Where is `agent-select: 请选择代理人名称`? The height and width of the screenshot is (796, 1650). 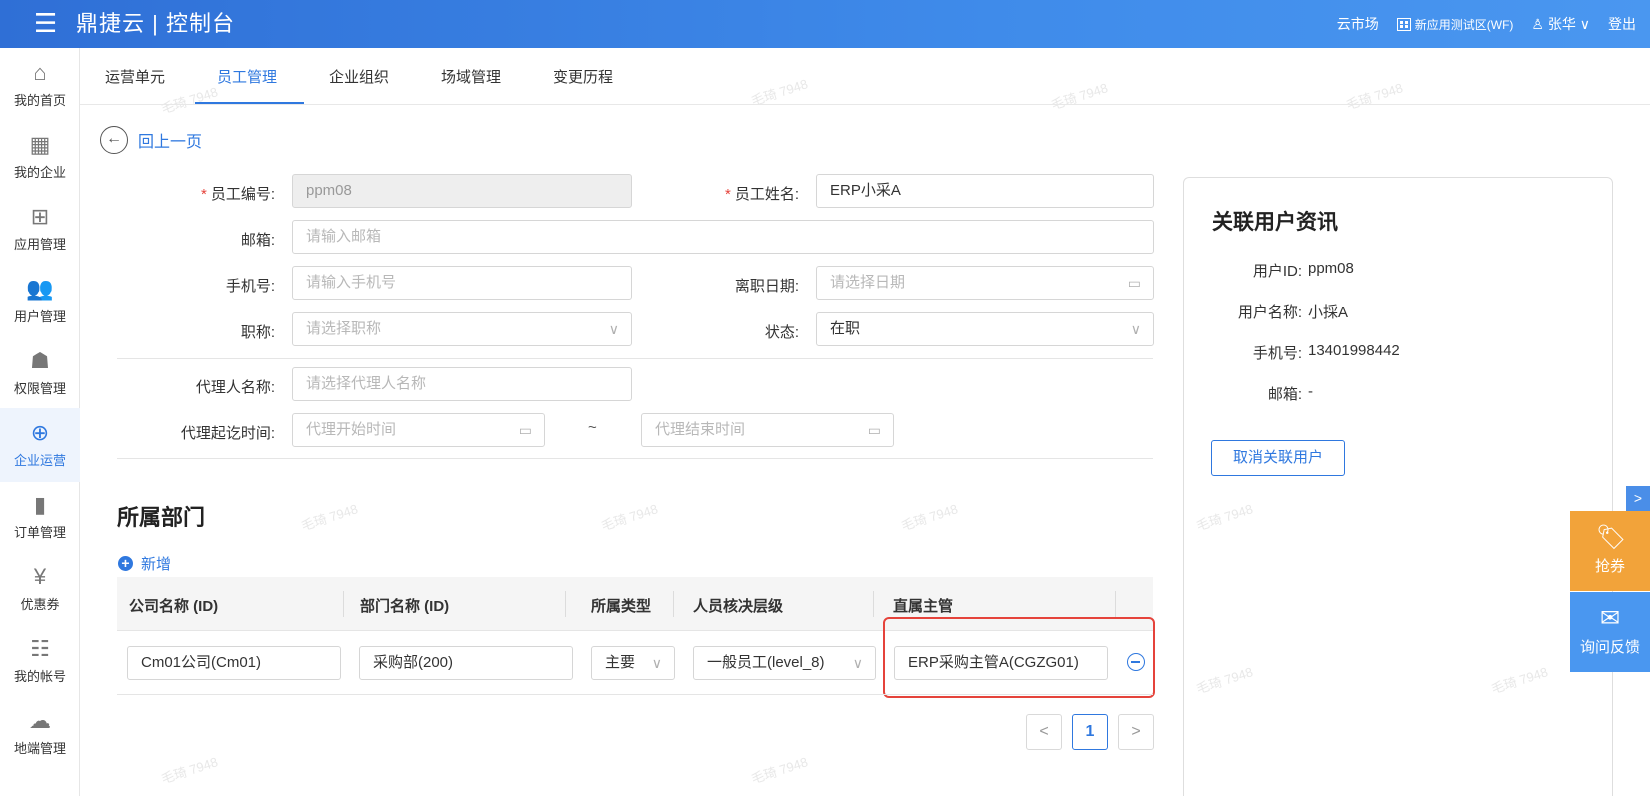
agent-select: 请选择代理人名称 is located at coordinates (462, 384).